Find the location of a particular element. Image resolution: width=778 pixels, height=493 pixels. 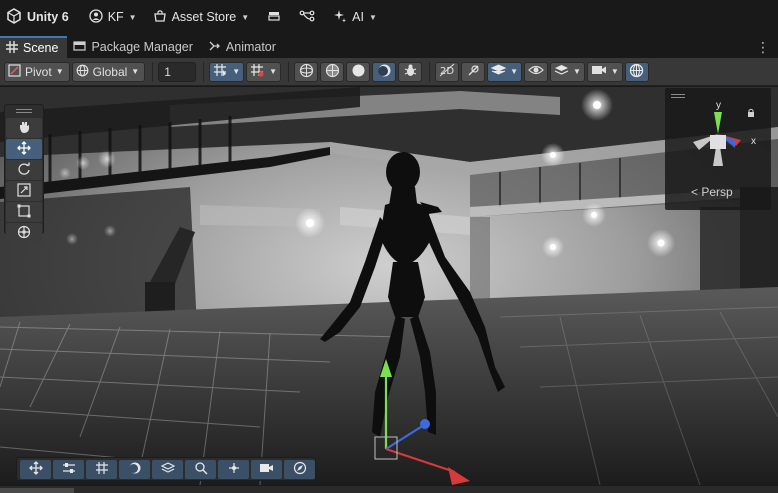

grid-snap-overlay-button is located at coordinates (101, 469).